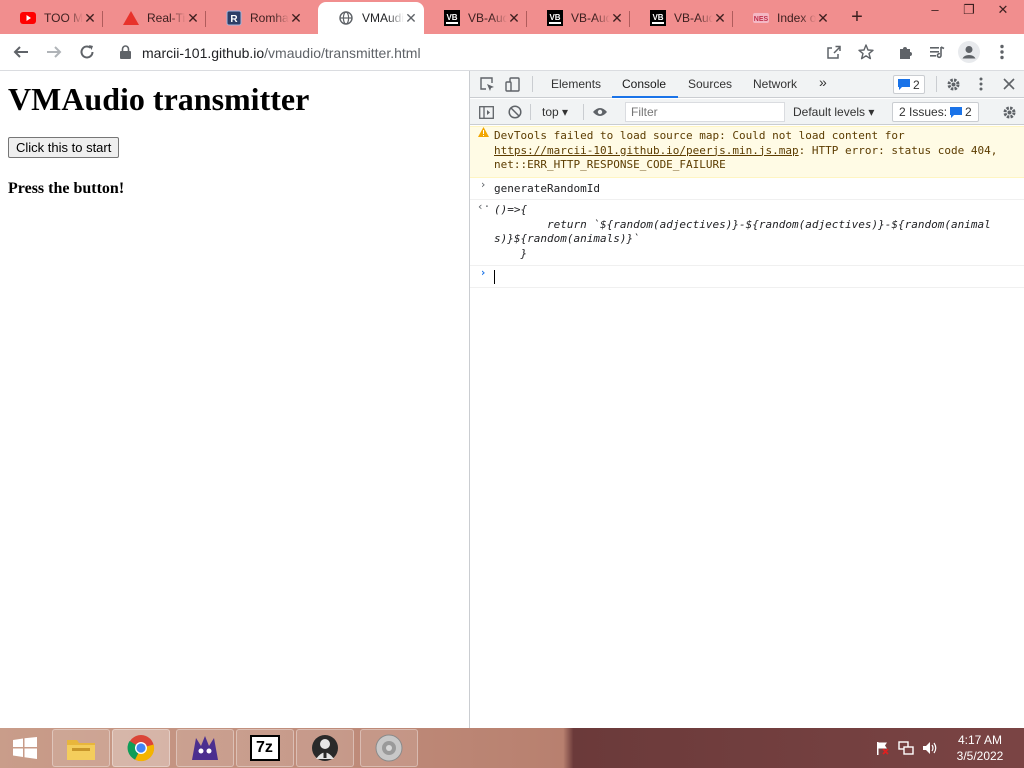 This screenshot has width=1024, height=768. What do you see at coordinates (930, 748) in the screenshot?
I see `volume-icon` at bounding box center [930, 748].